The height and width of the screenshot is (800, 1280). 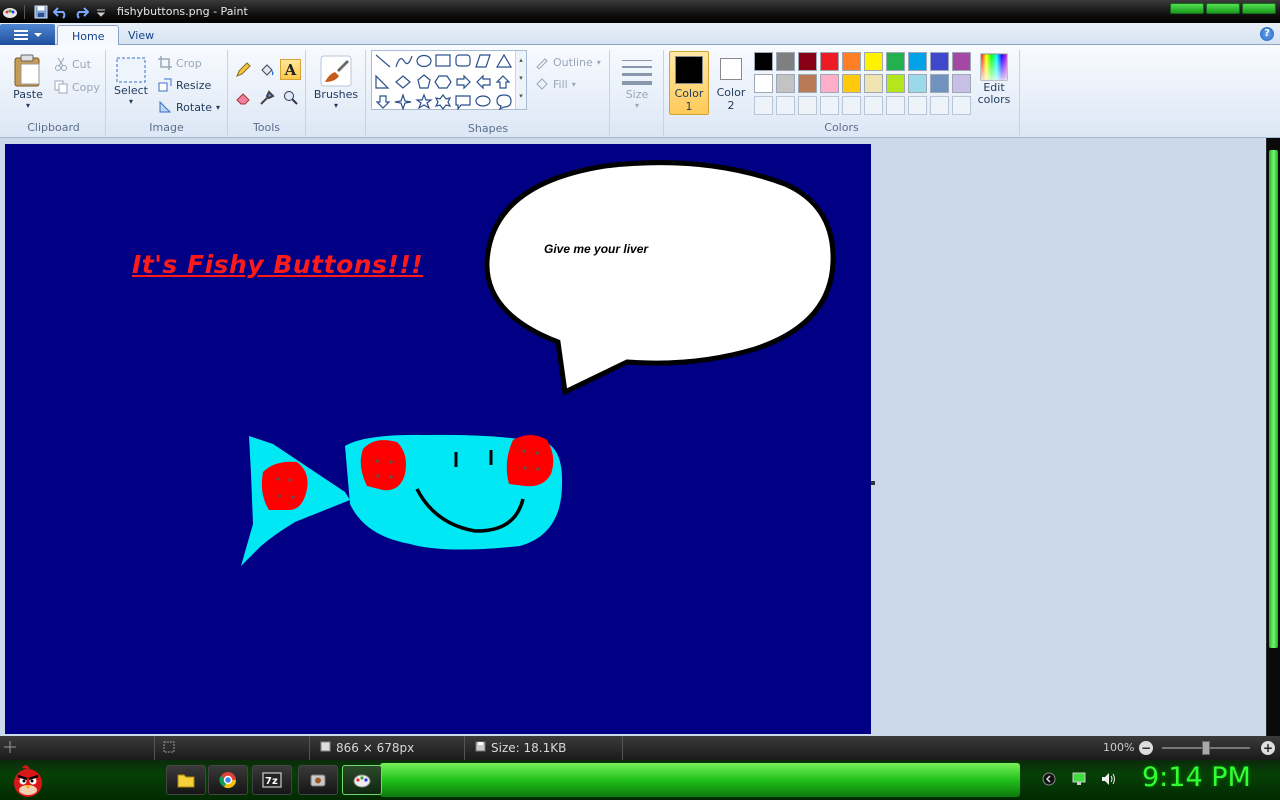 I want to click on tab-view: View, so click(x=141, y=35).